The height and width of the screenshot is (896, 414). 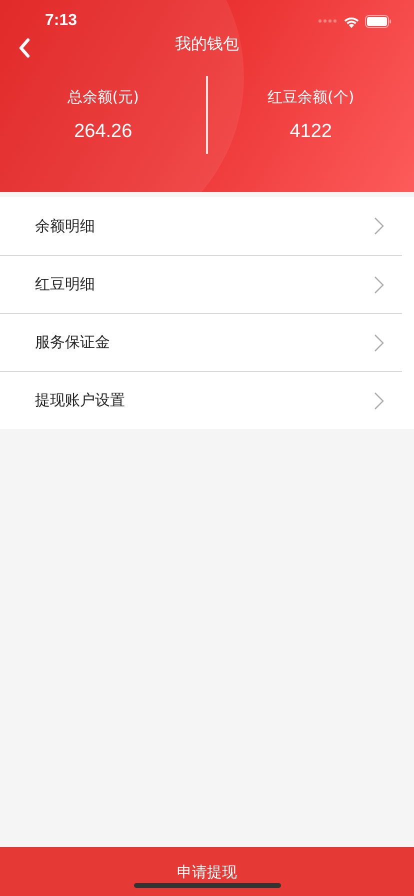 I want to click on balance-label: 总余额(元), so click(x=103, y=97).